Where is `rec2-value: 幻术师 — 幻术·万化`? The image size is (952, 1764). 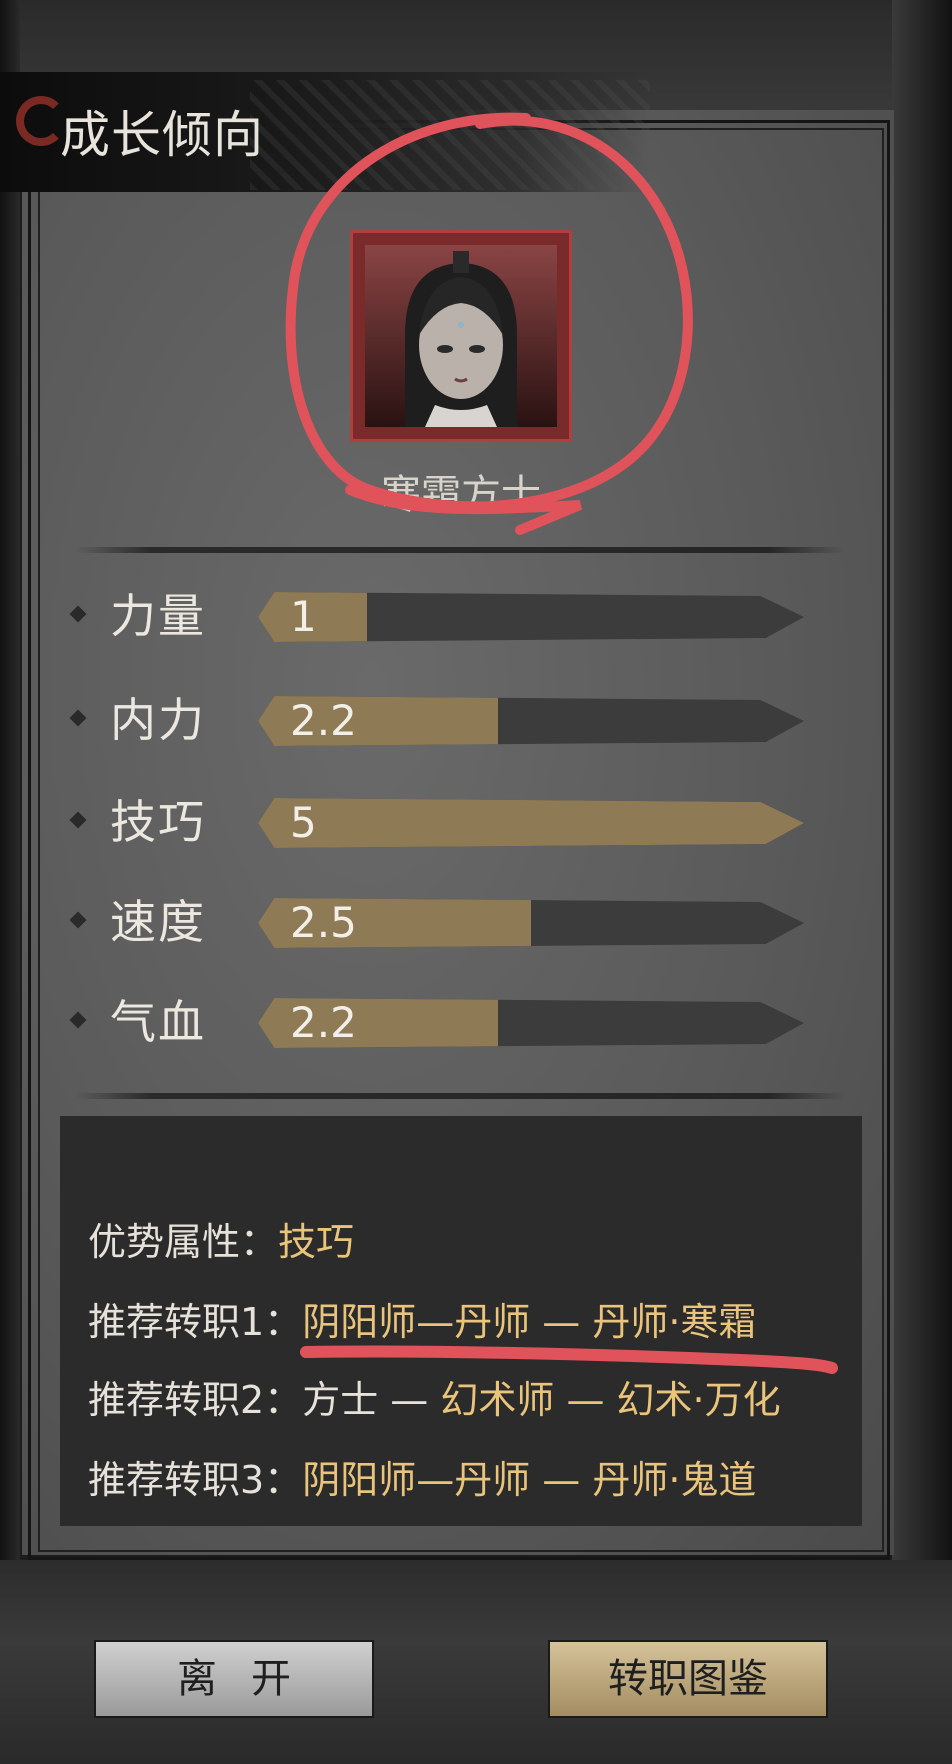
rec2-value: 幻术师 — 幻术·万化 is located at coordinates (610, 1400).